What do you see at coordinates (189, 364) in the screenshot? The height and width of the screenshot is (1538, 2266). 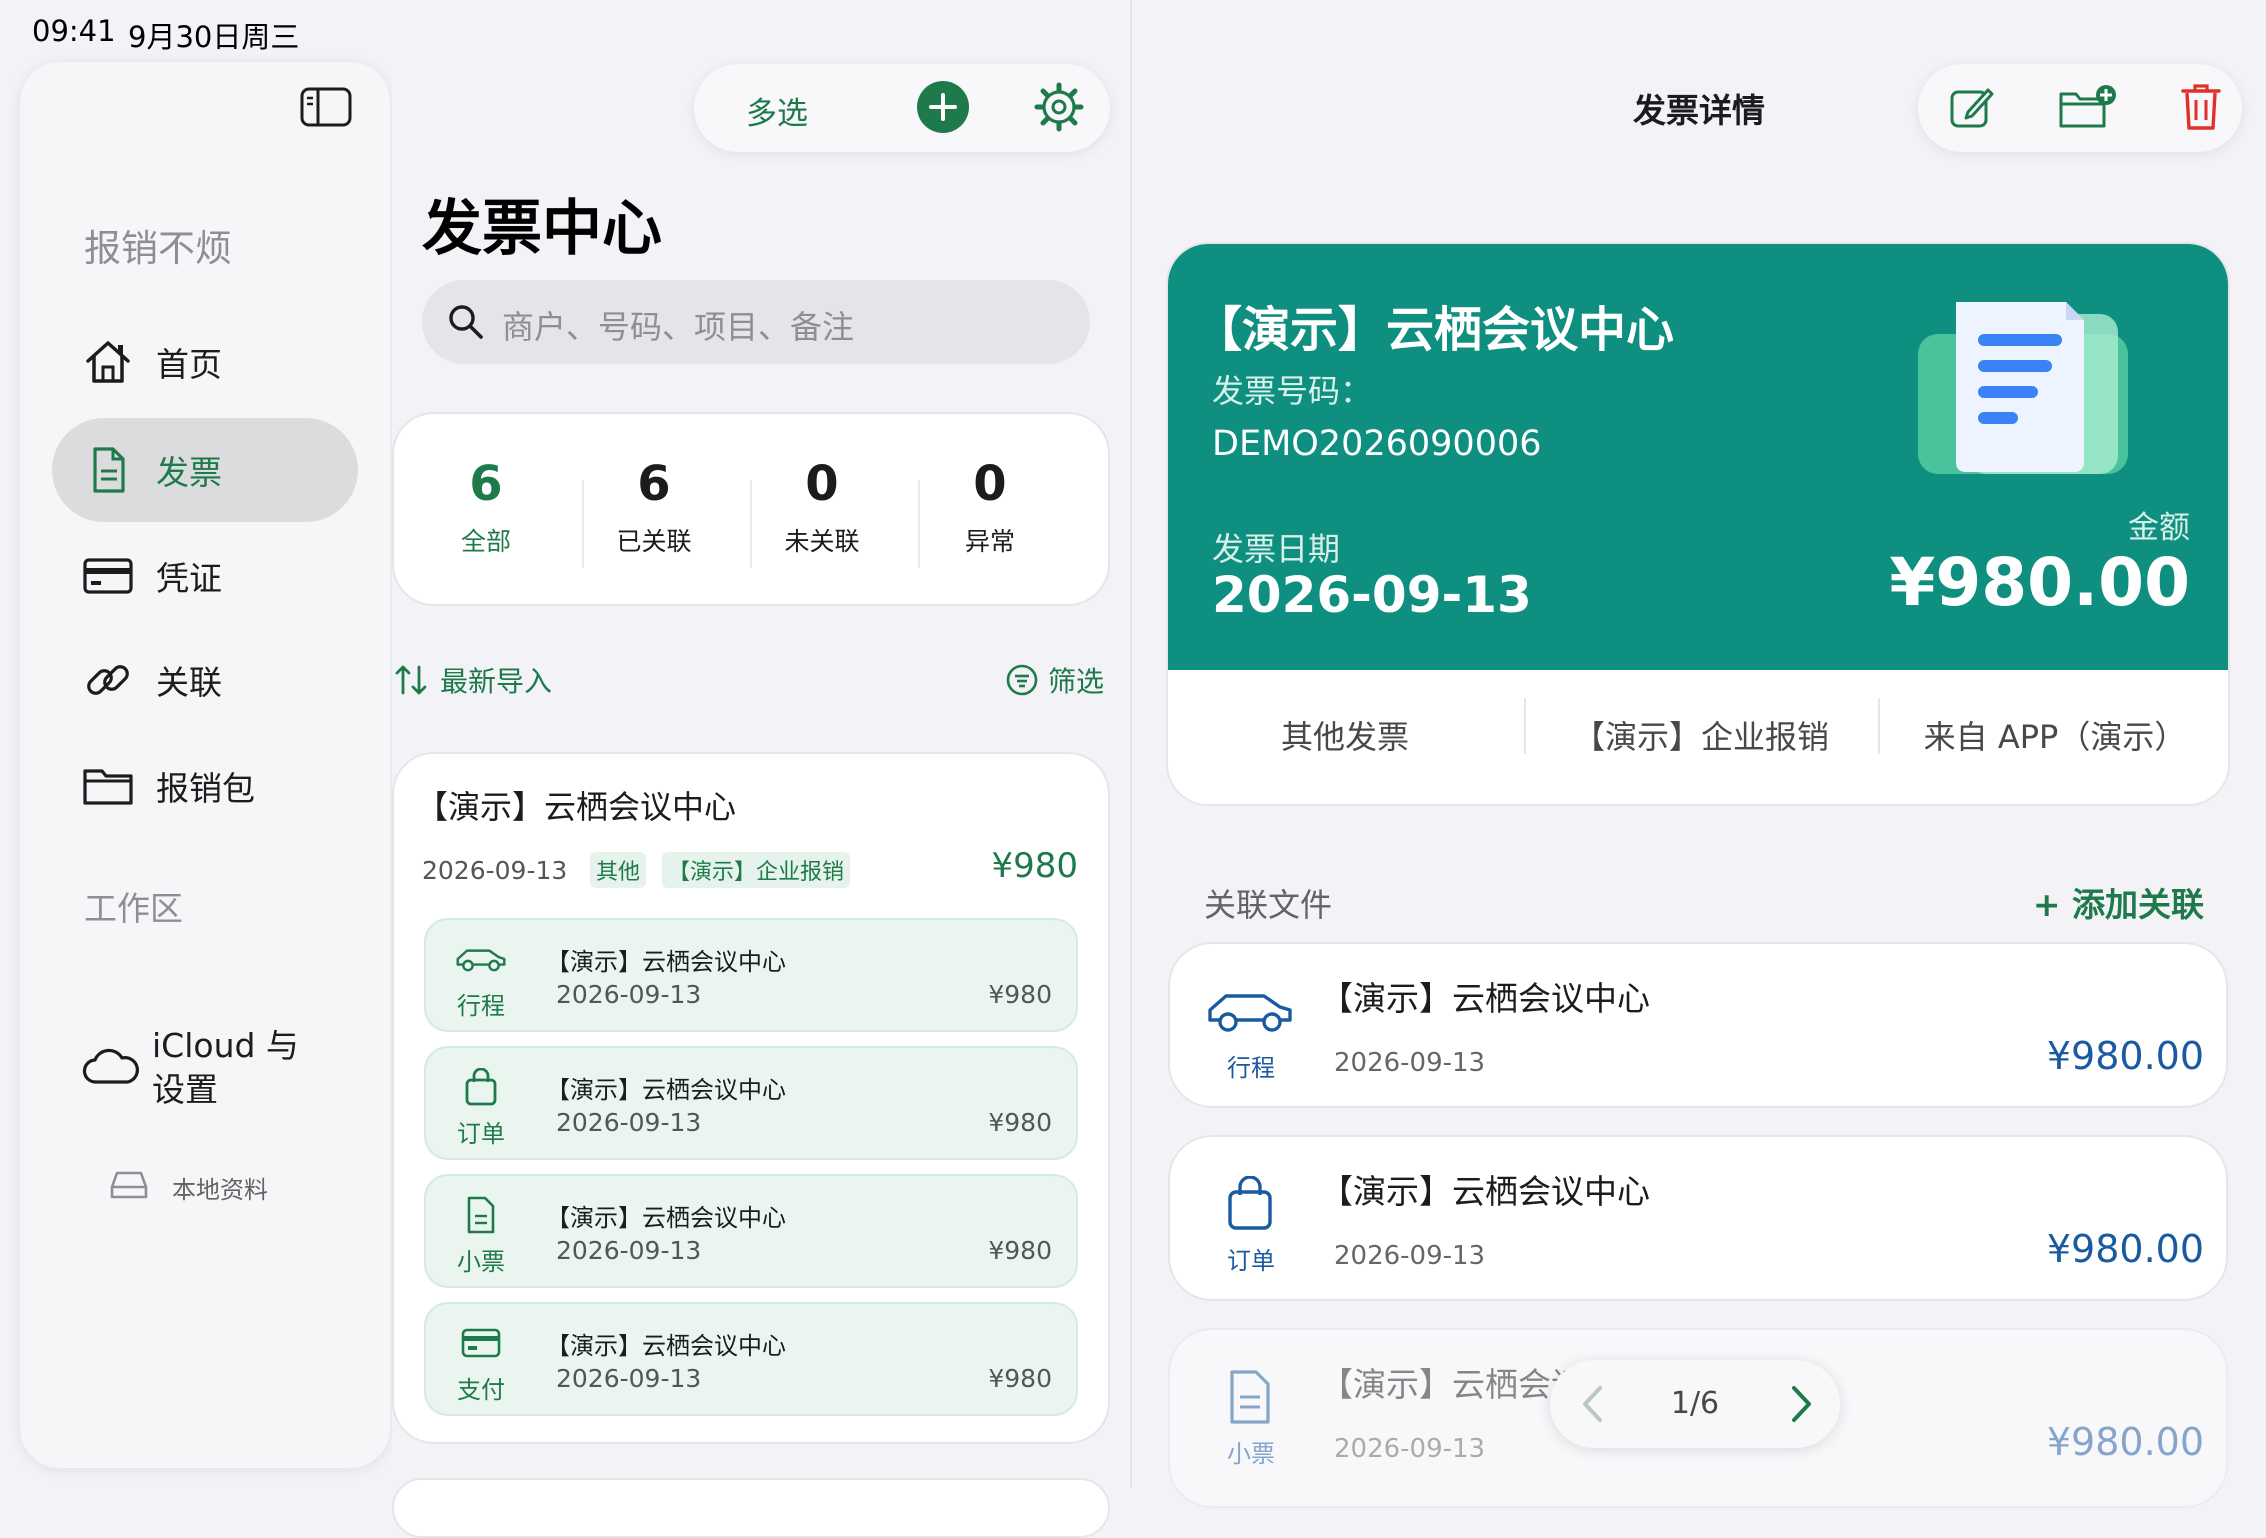 I see `sidebar-item-label: 首页` at bounding box center [189, 364].